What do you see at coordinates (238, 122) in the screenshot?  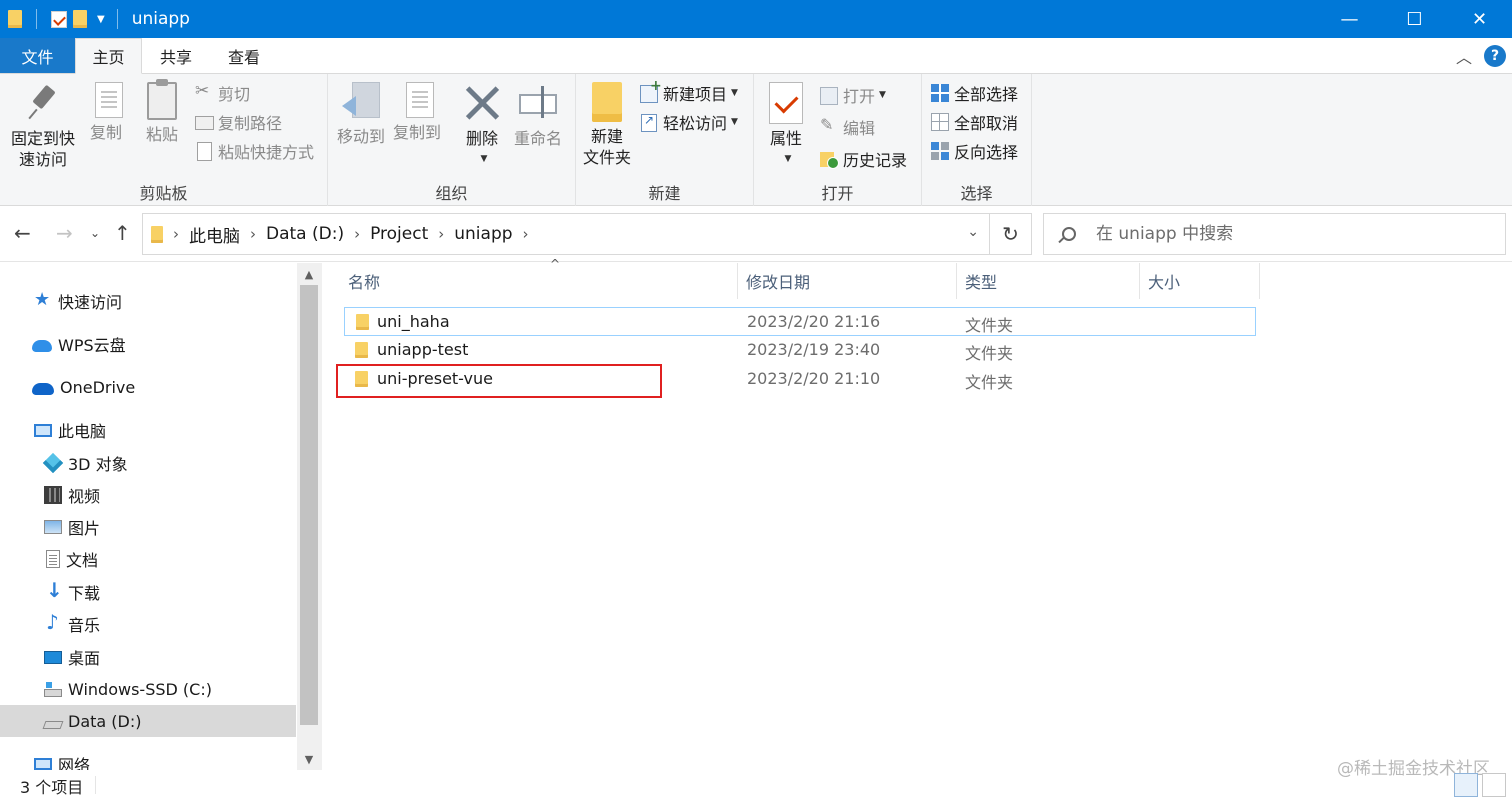 I see `copy-path-button: 复制路径` at bounding box center [238, 122].